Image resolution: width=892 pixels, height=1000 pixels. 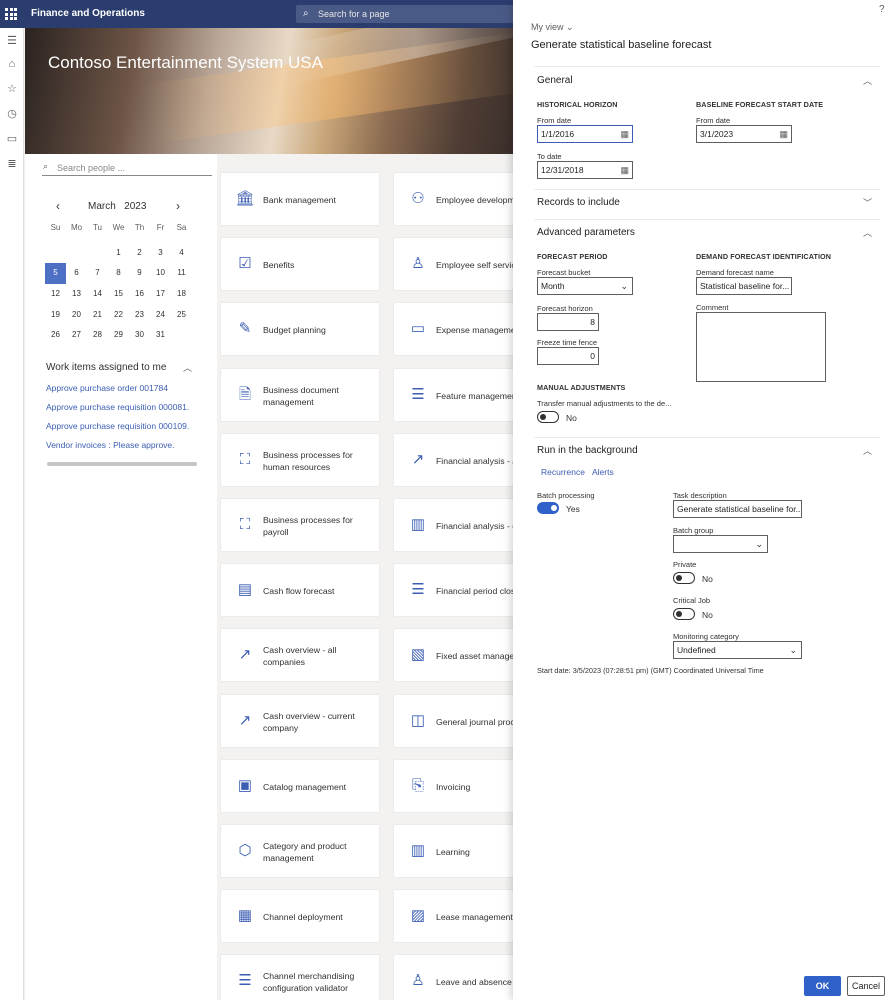 I want to click on calendar-day: 16, so click(x=139, y=294).